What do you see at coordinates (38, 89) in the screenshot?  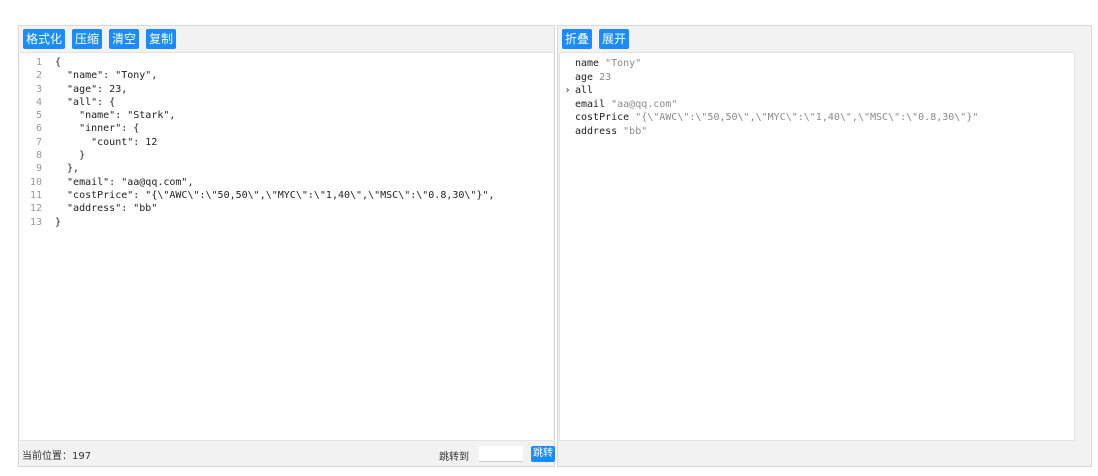 I see `line-number: 3` at bounding box center [38, 89].